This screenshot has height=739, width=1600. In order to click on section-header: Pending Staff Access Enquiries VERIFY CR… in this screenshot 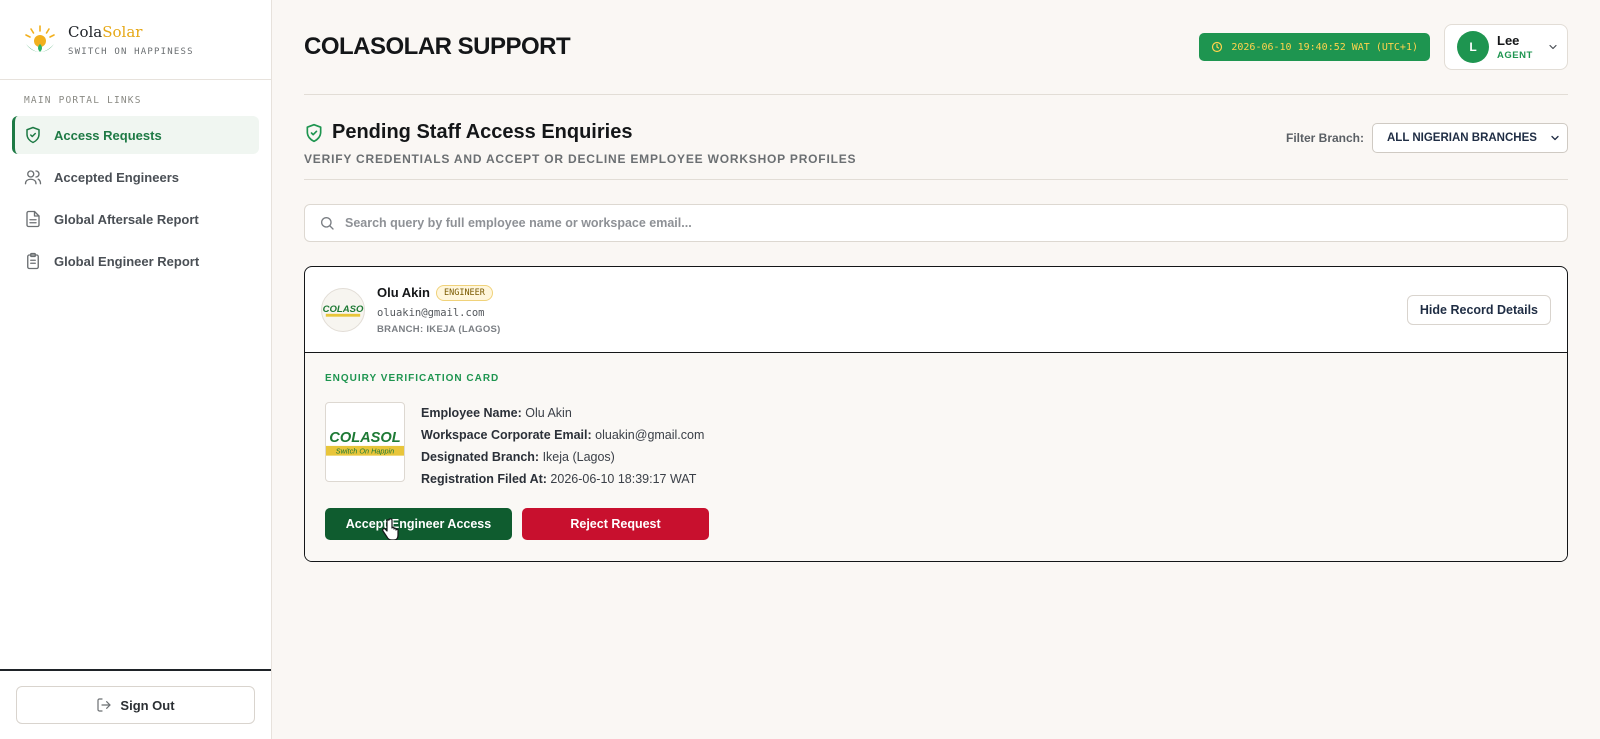, I will do `click(936, 137)`.